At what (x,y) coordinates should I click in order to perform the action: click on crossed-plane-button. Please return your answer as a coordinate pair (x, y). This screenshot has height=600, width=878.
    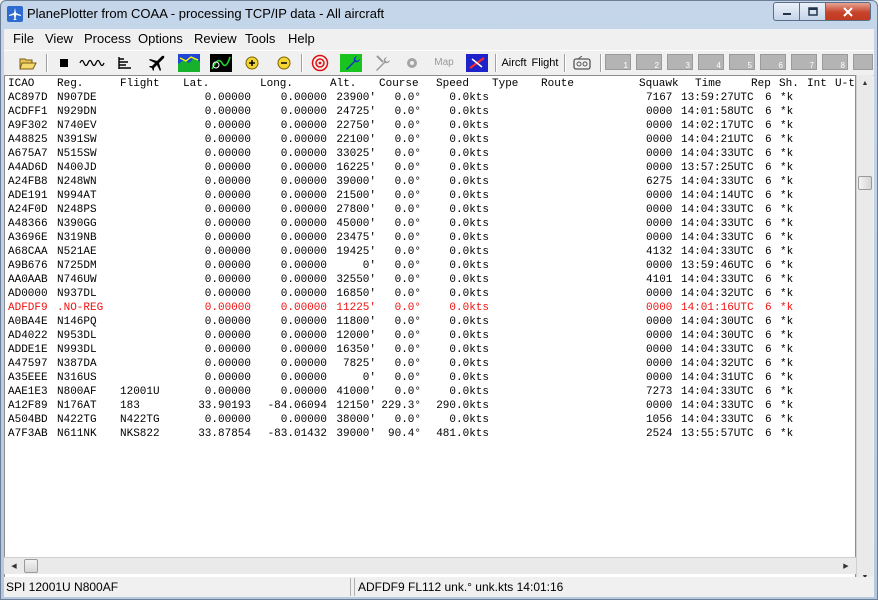
    Looking at the image, I should click on (477, 62).